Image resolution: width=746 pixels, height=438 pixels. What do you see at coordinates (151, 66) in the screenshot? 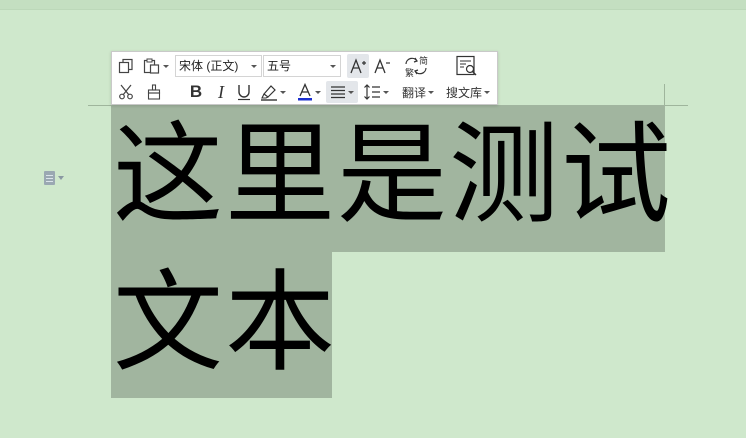
I see `paste-icon` at bounding box center [151, 66].